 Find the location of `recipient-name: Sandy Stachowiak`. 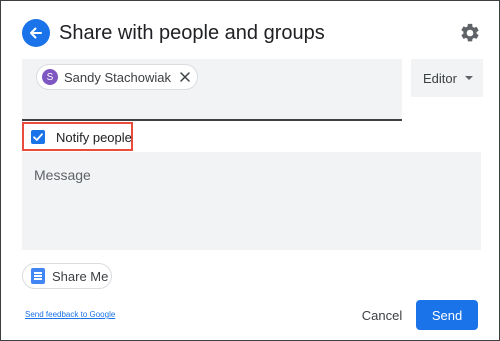

recipient-name: Sandy Stachowiak is located at coordinates (117, 77).